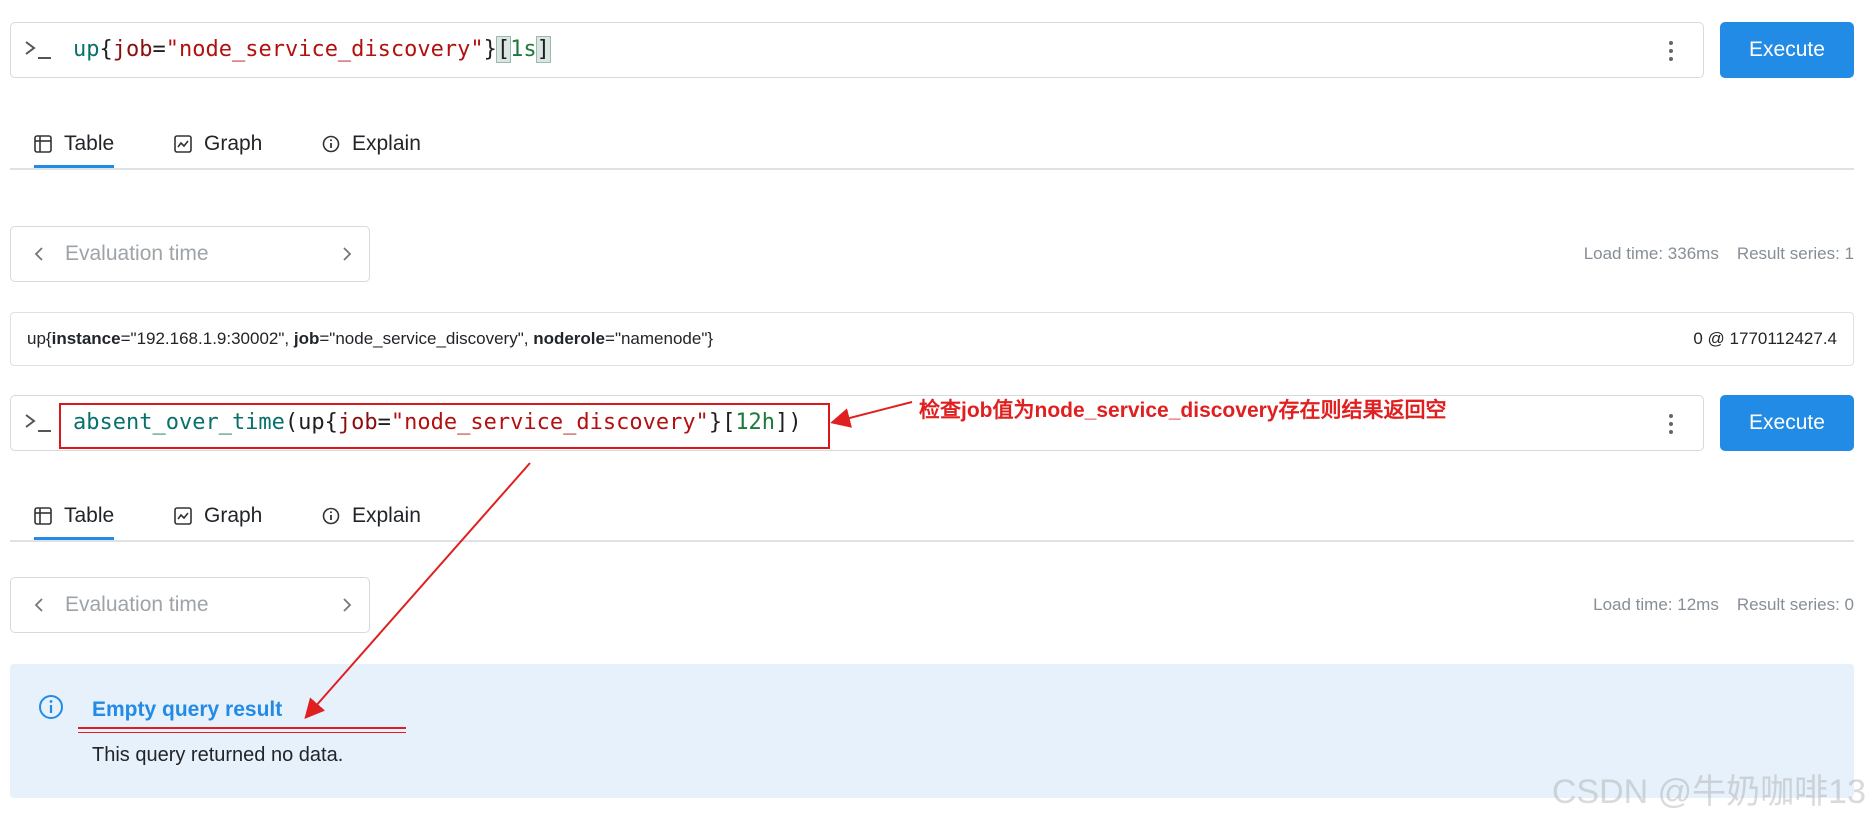 This screenshot has width=1874, height=820. What do you see at coordinates (417, 591) in the screenshot?
I see `annotation-arrow-to-result` at bounding box center [417, 591].